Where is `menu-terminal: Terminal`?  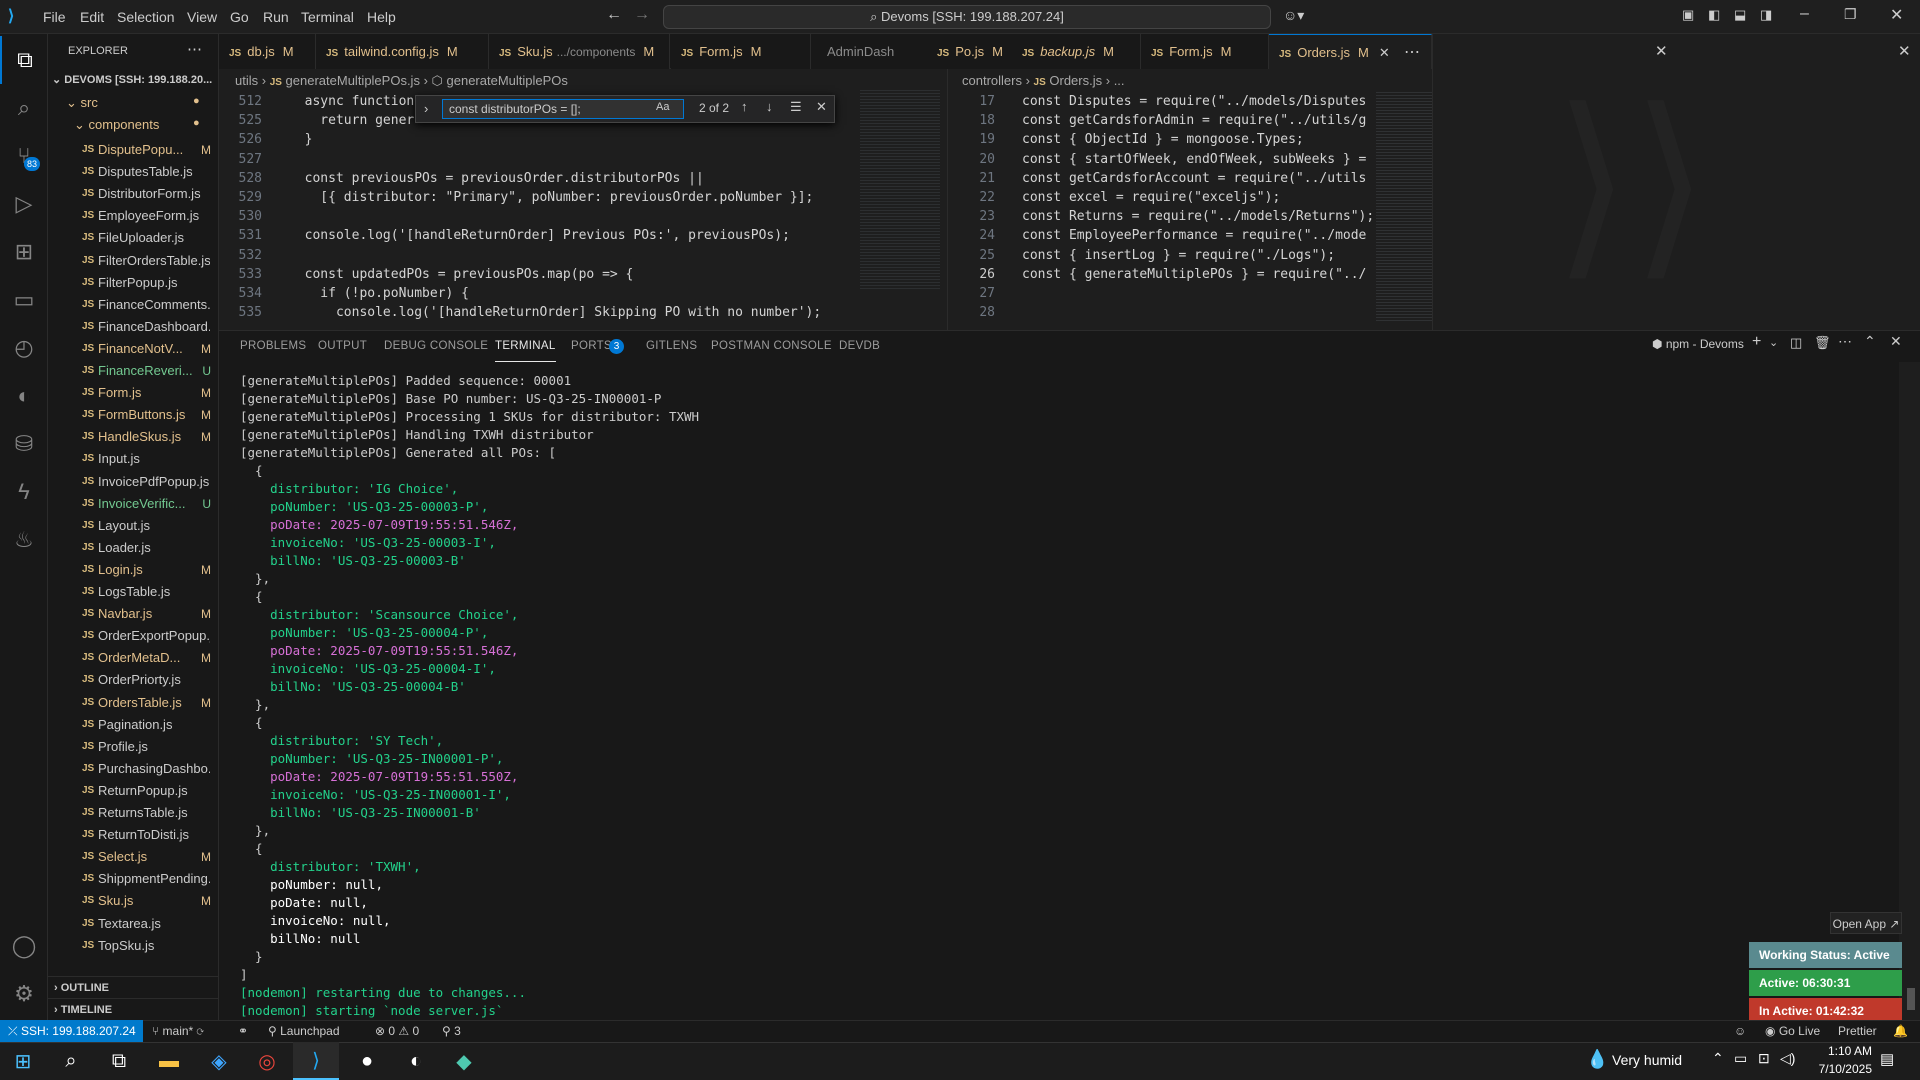 menu-terminal: Terminal is located at coordinates (327, 17).